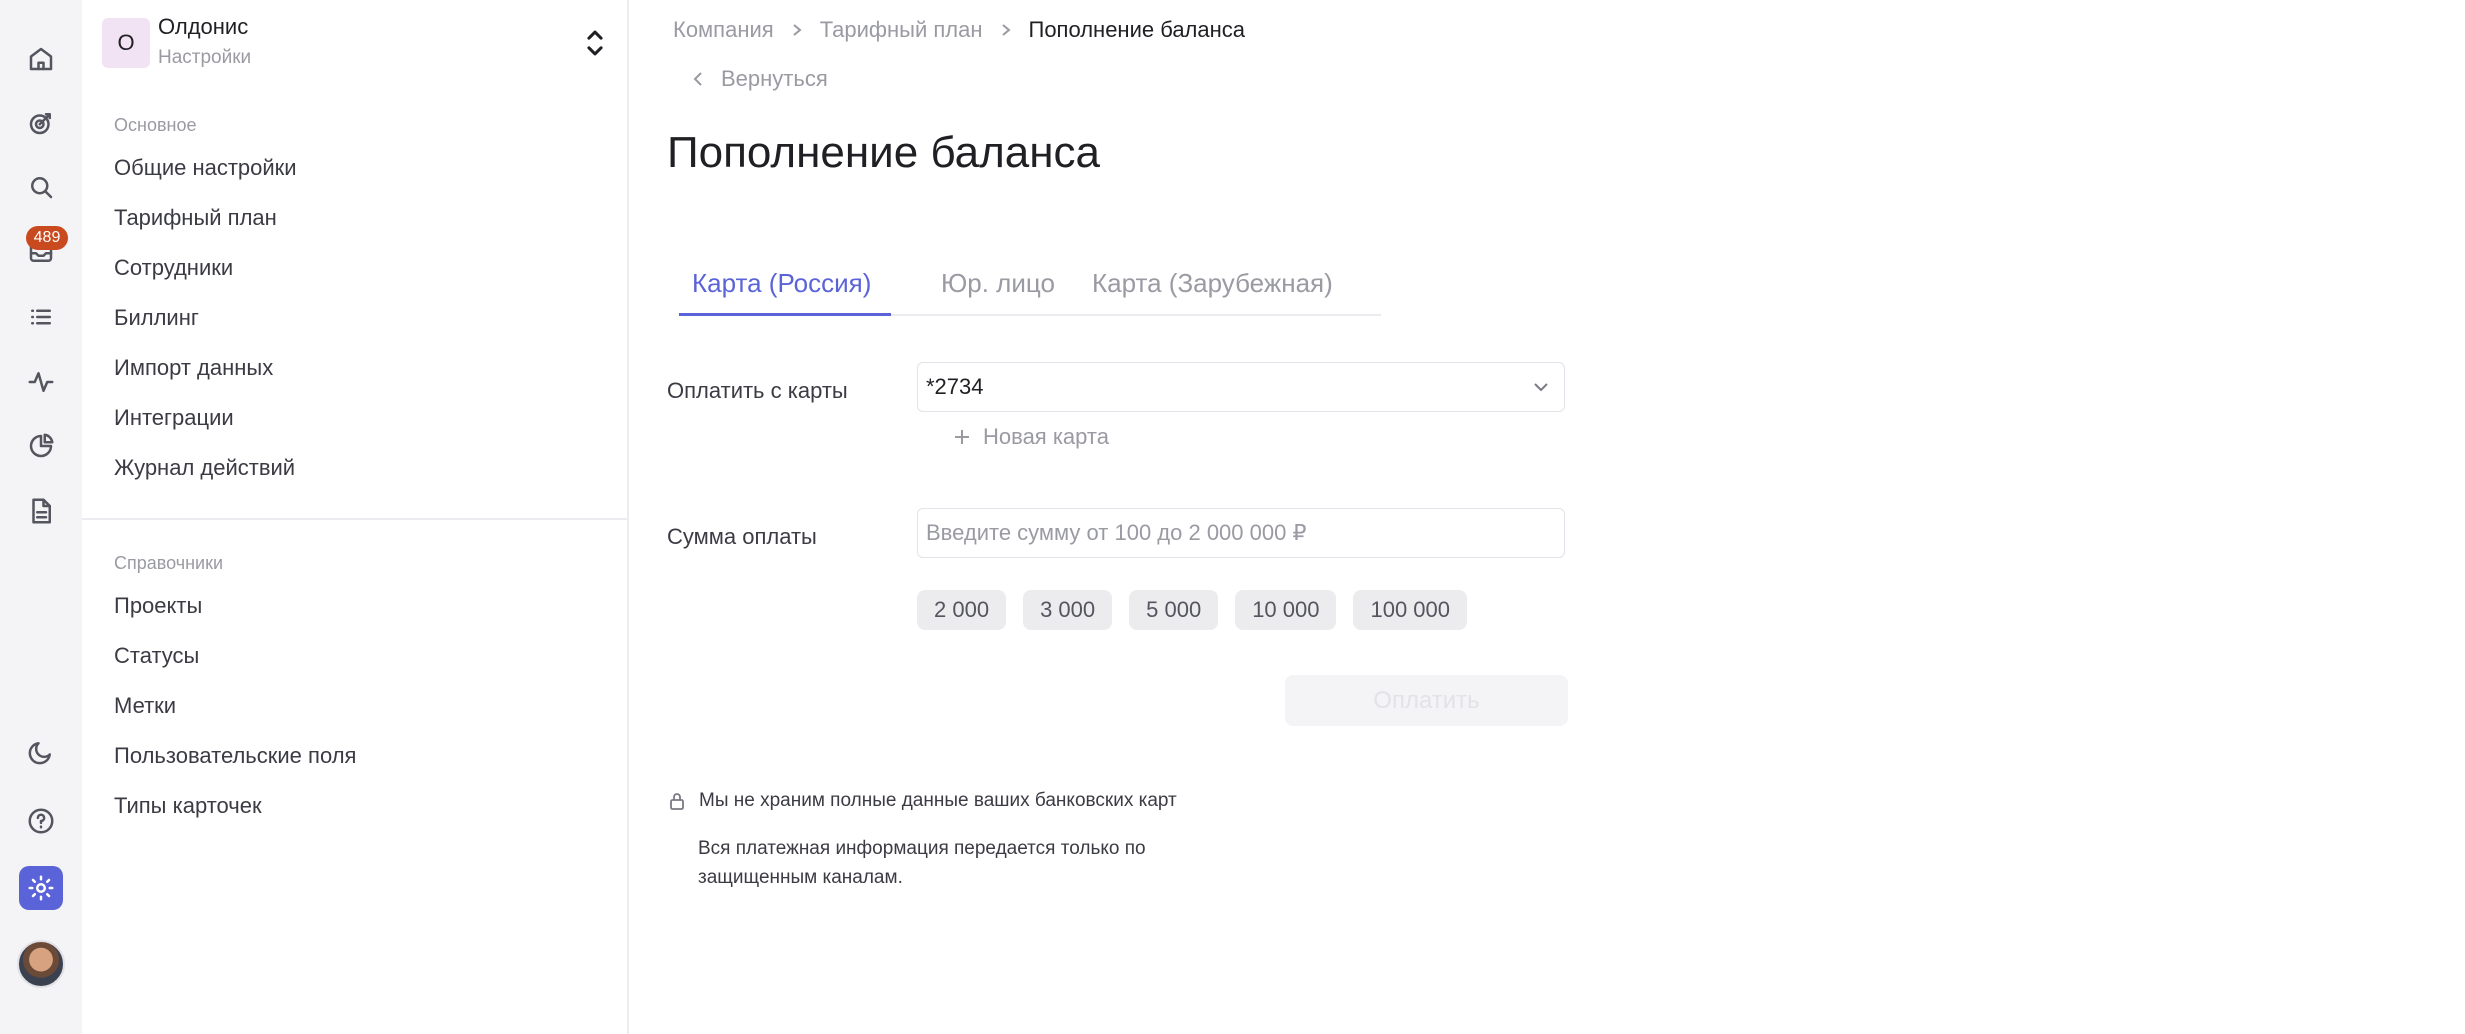 This screenshot has width=2465, height=1034. I want to click on goals-icon, so click(41, 123).